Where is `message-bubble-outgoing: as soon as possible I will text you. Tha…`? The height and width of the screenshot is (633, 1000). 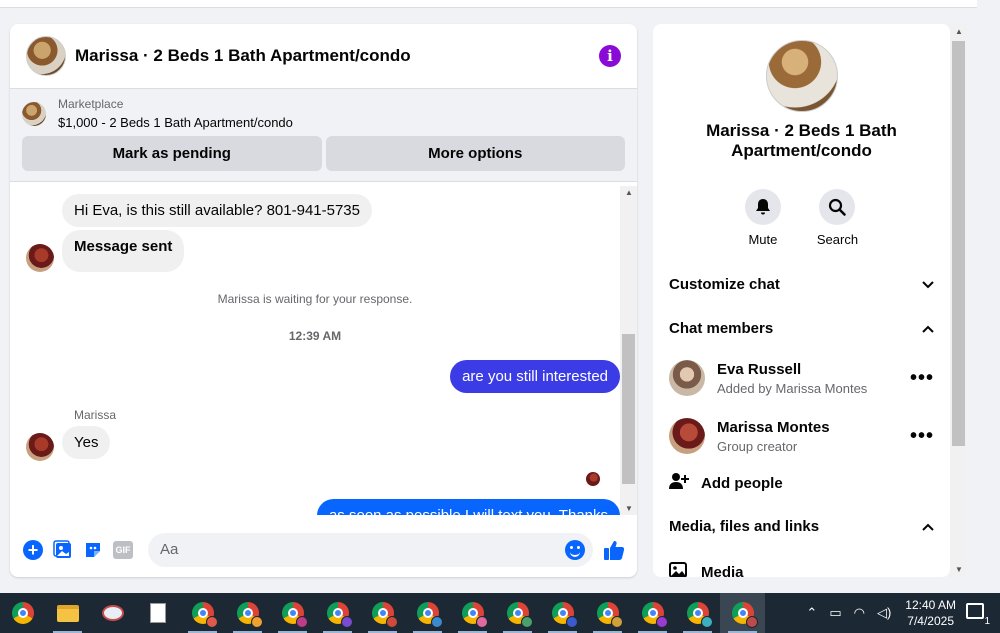 message-bubble-outgoing: as soon as possible I will text you. Tha… is located at coordinates (468, 507).